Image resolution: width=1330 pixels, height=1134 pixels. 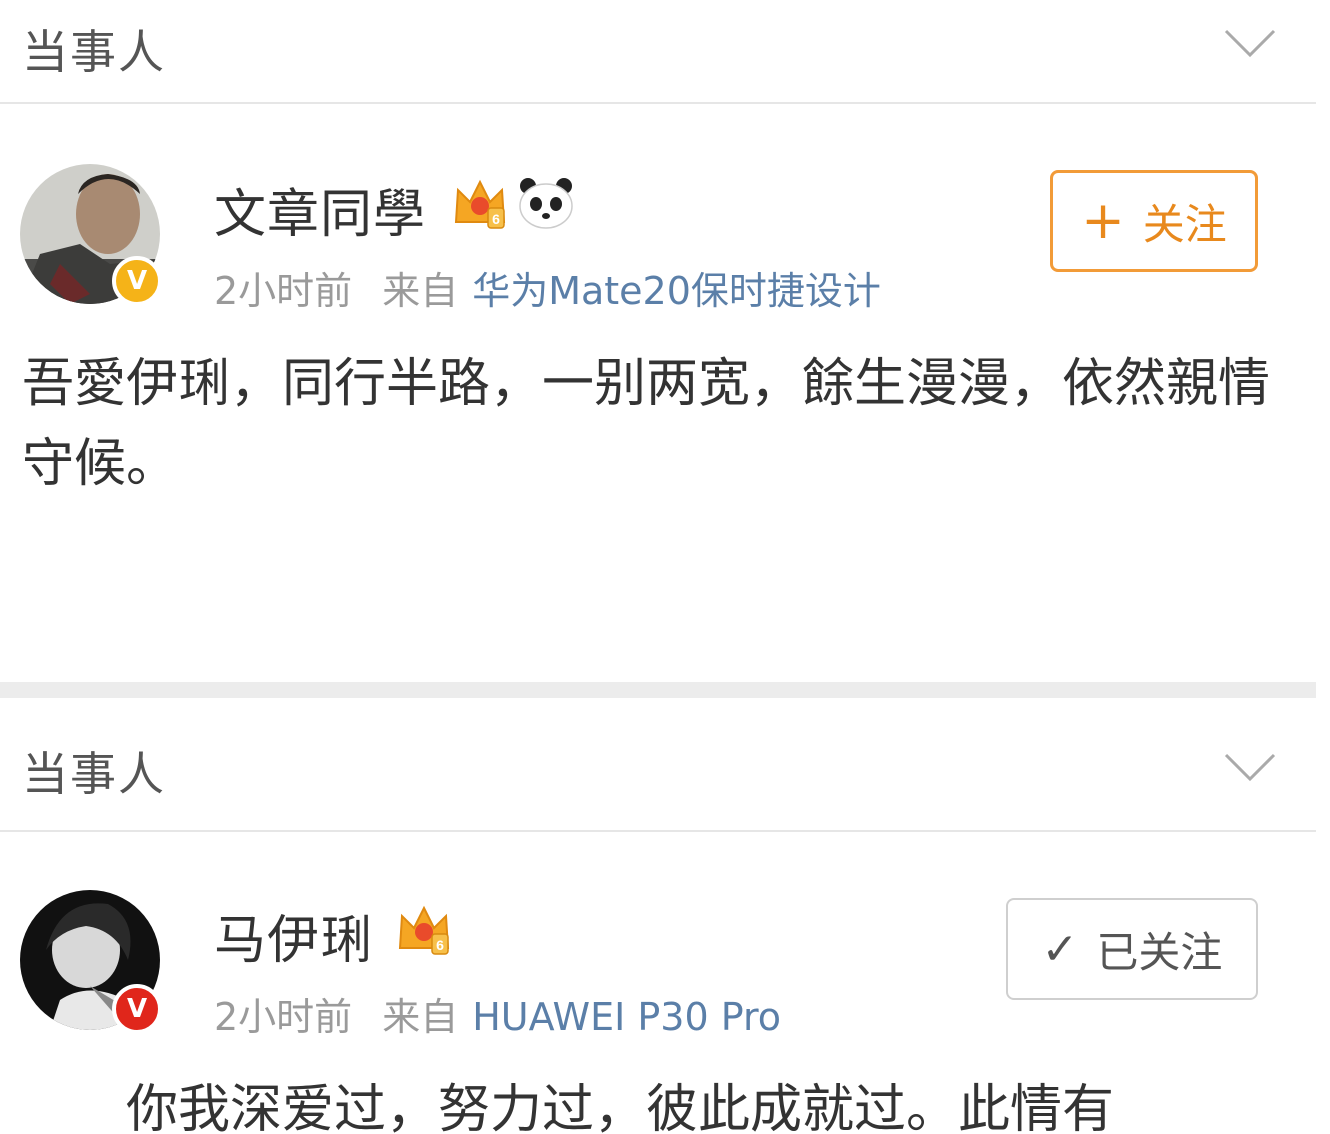 I want to click on post-content: 你我深爱过，努力过，彼此成就过。此情有, so click(x=620, y=1107).